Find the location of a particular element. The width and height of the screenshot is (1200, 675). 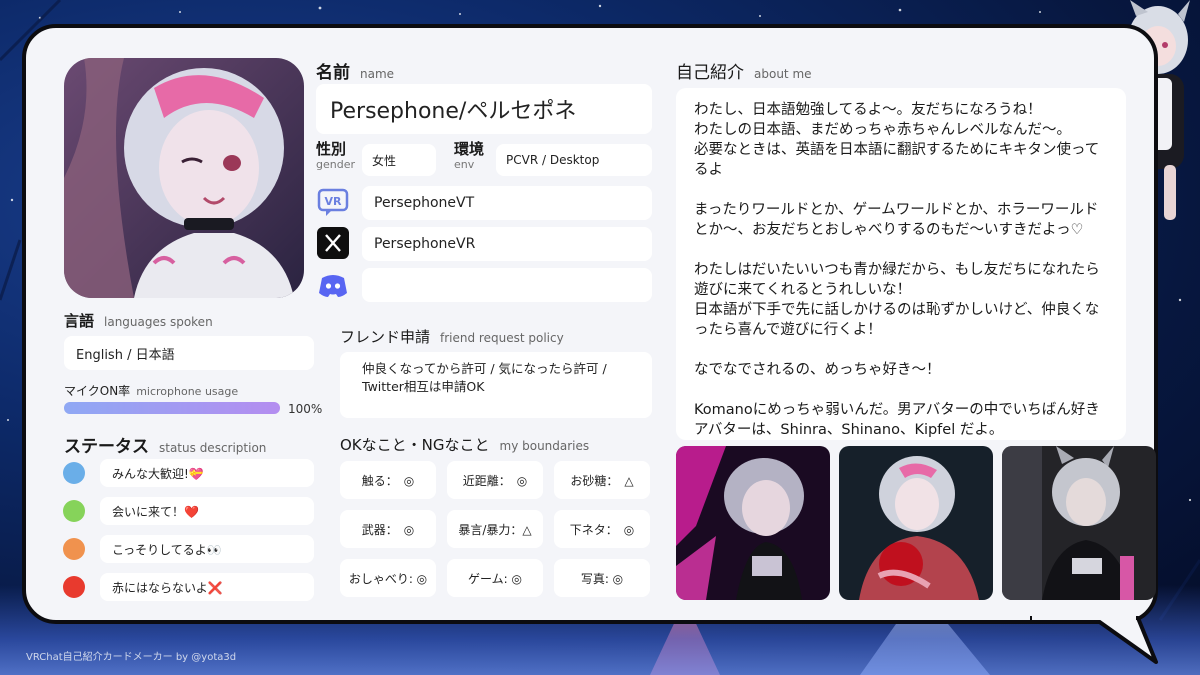

status-heading: ステータス status description is located at coordinates (165, 444).